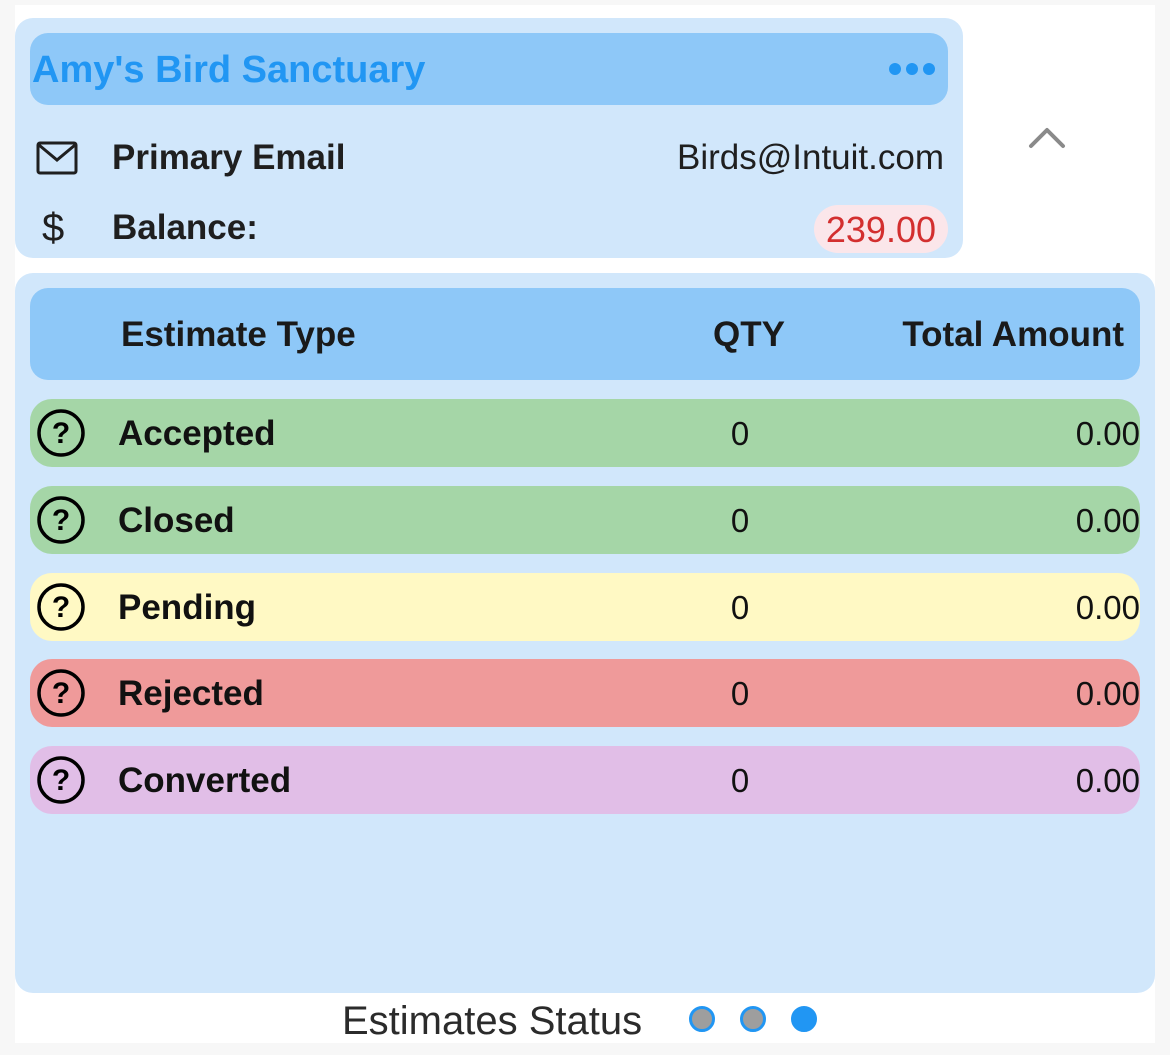 The width and height of the screenshot is (1170, 1055). I want to click on pager-footer: Estimates Status, so click(585, 1020).